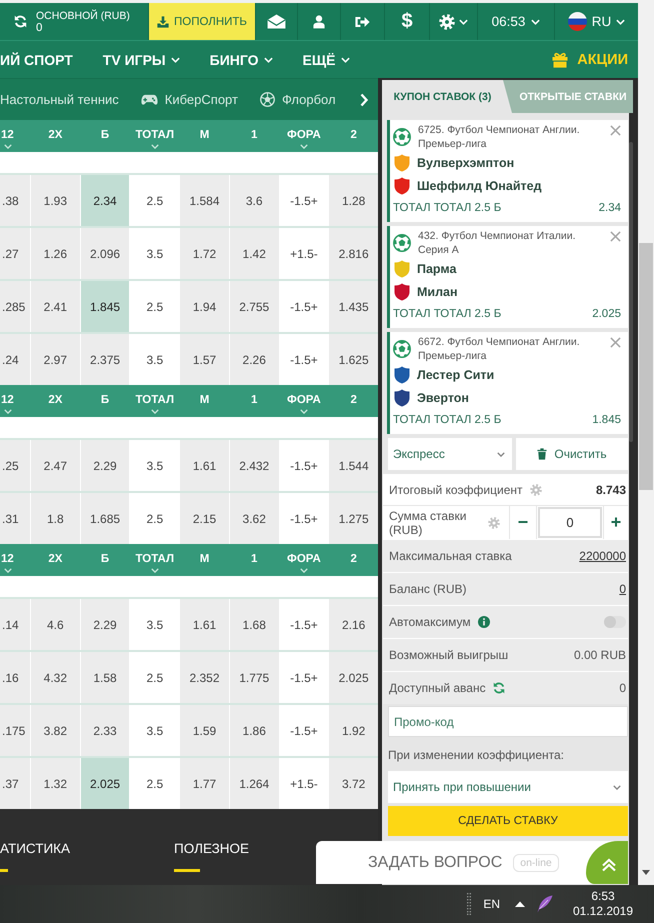 Image resolution: width=654 pixels, height=923 pixels. What do you see at coordinates (523, 522) in the screenshot?
I see `decrease-button: −` at bounding box center [523, 522].